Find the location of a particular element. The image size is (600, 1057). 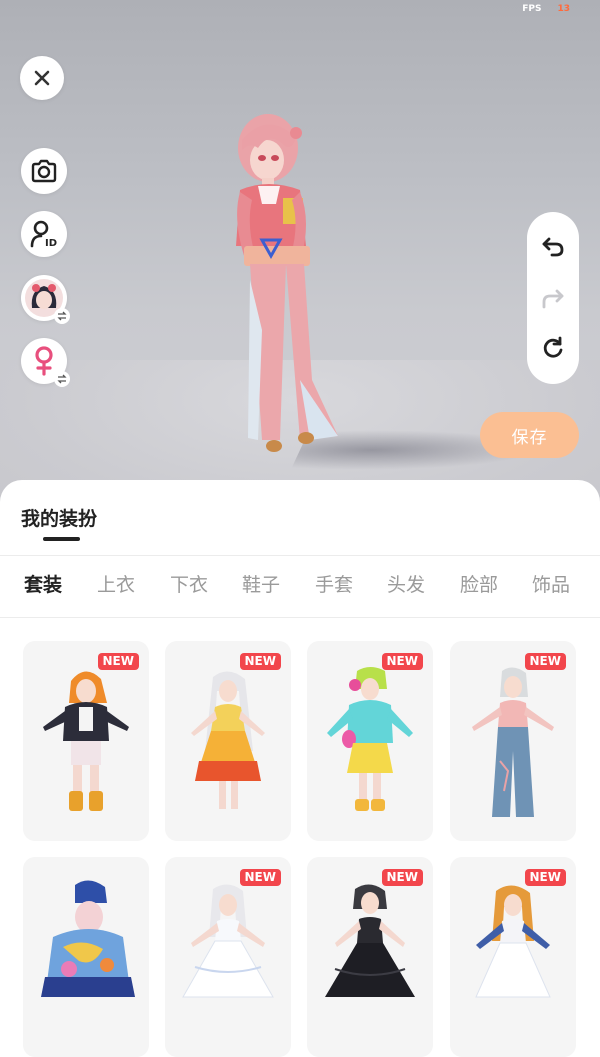

avatar-id-button: ID is located at coordinates (44, 234).